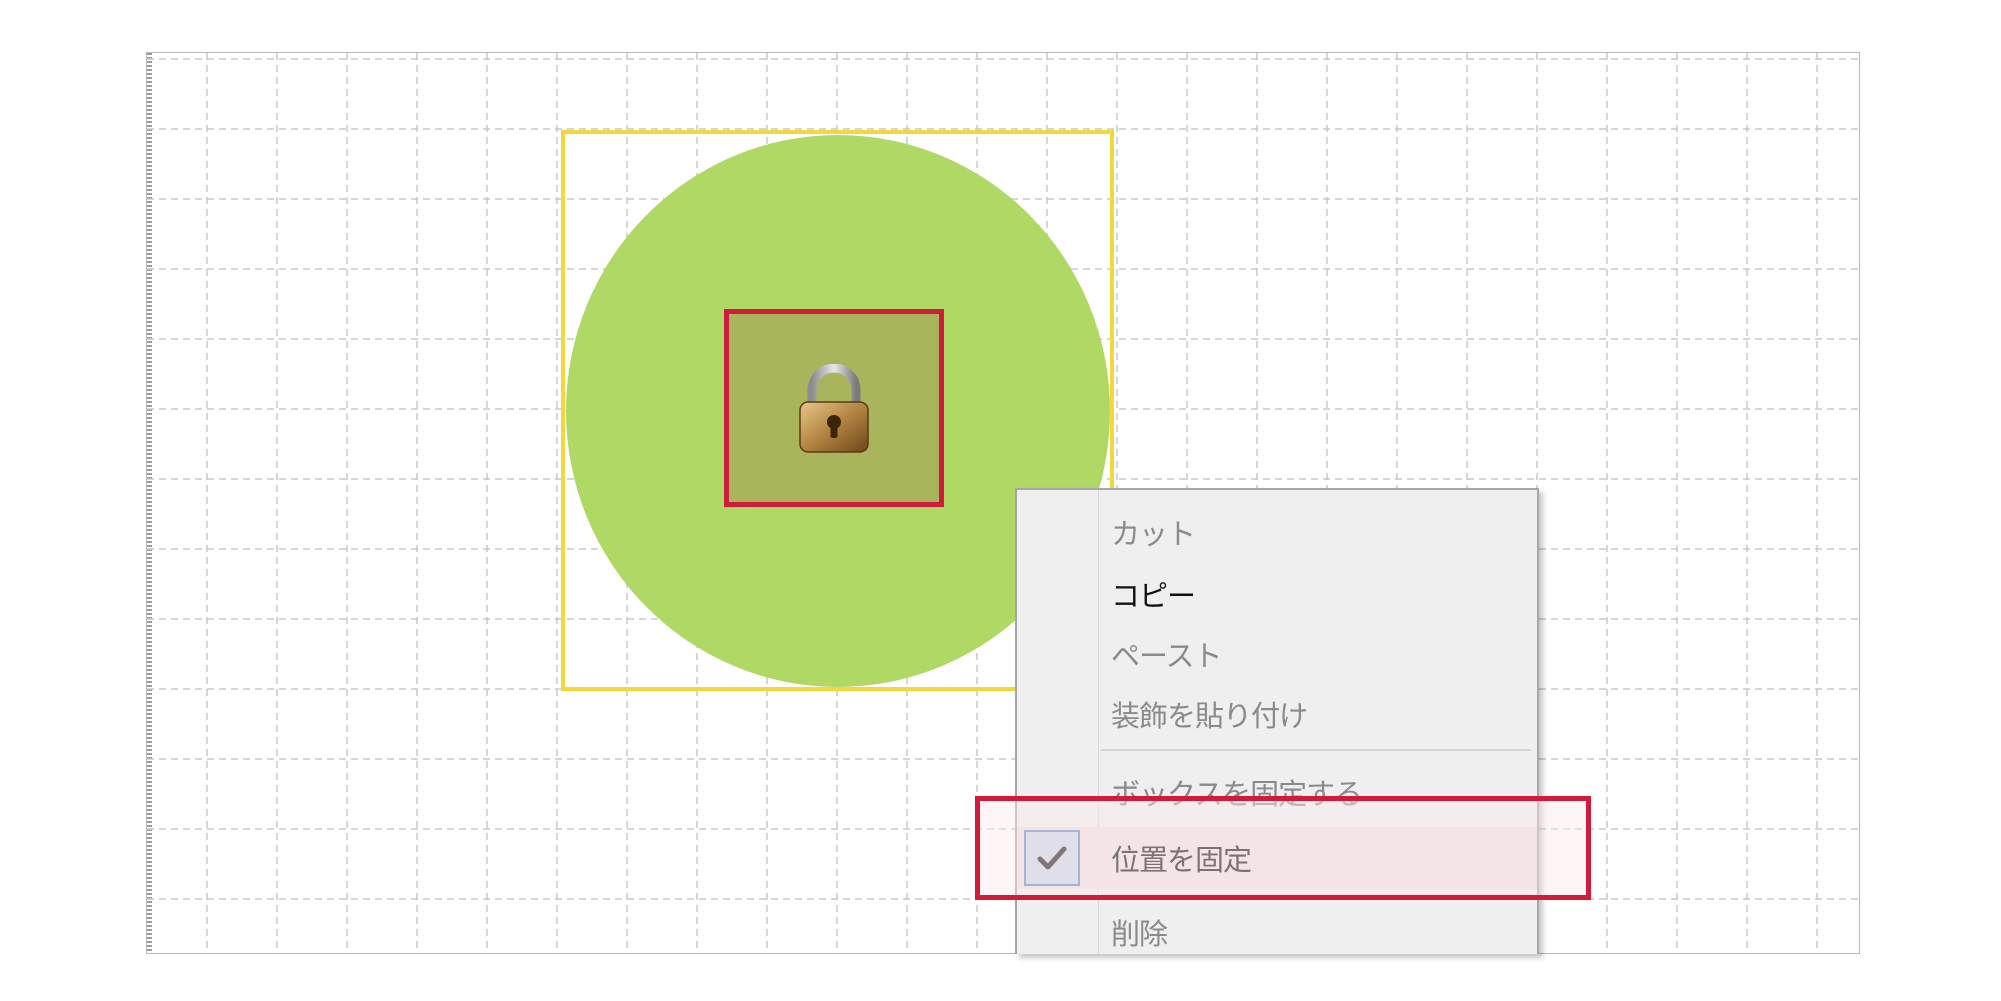  Describe the element at coordinates (1316, 750) in the screenshot. I see `menu-separator` at that location.